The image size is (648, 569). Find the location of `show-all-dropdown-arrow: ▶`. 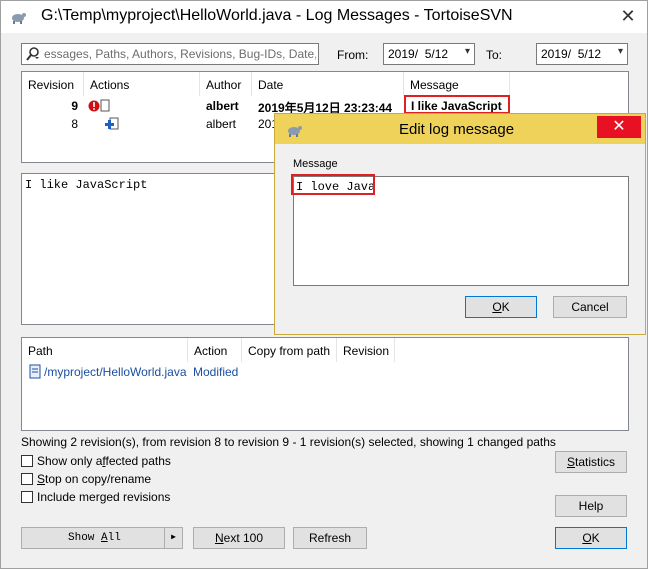

show-all-dropdown-arrow: ▶ is located at coordinates (173, 538).